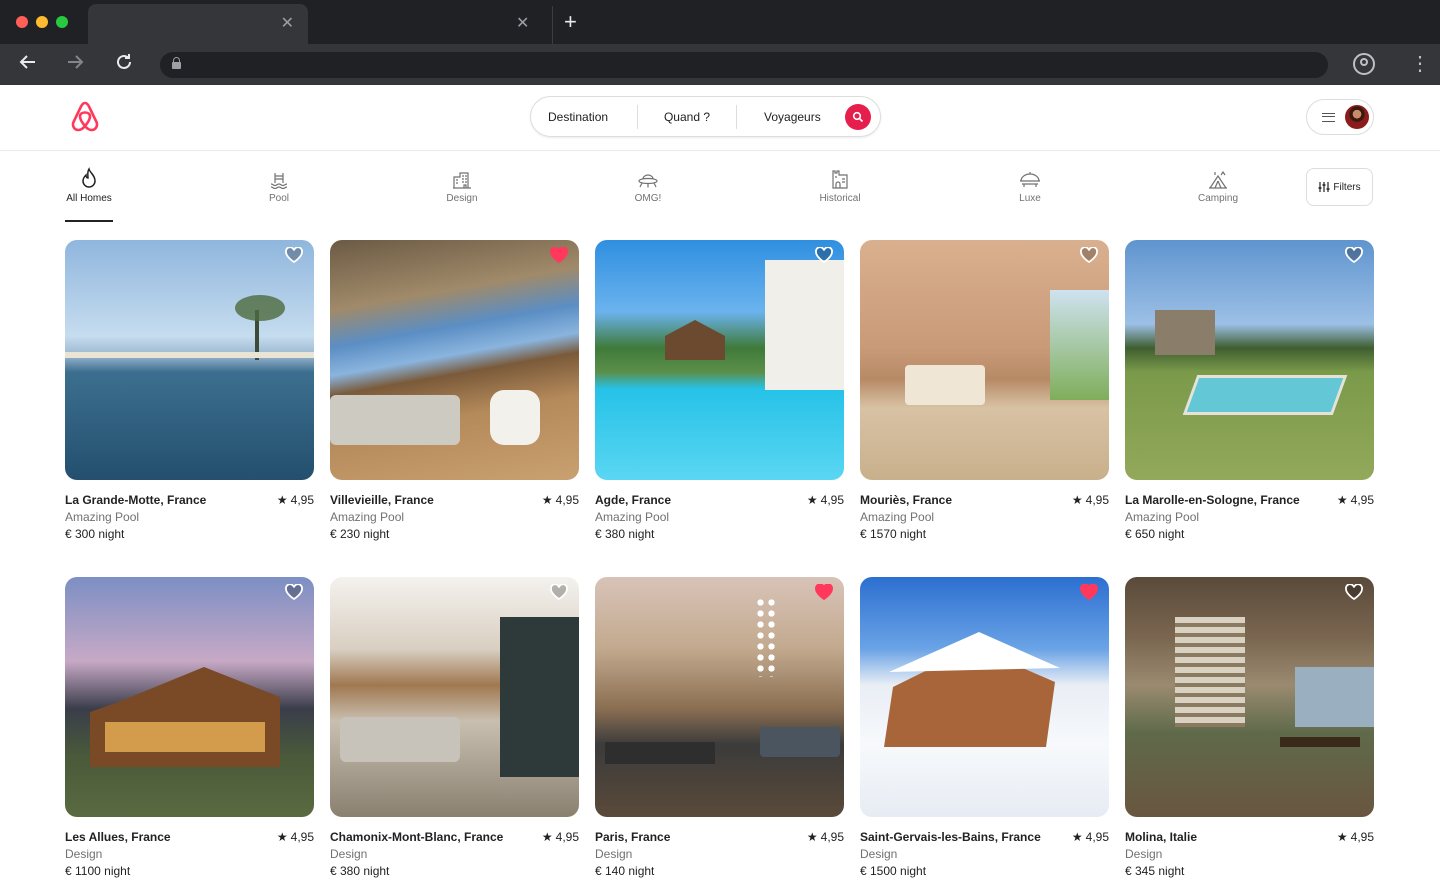  Describe the element at coordinates (1218, 185) in the screenshot. I see `category-camping: Camping` at that location.